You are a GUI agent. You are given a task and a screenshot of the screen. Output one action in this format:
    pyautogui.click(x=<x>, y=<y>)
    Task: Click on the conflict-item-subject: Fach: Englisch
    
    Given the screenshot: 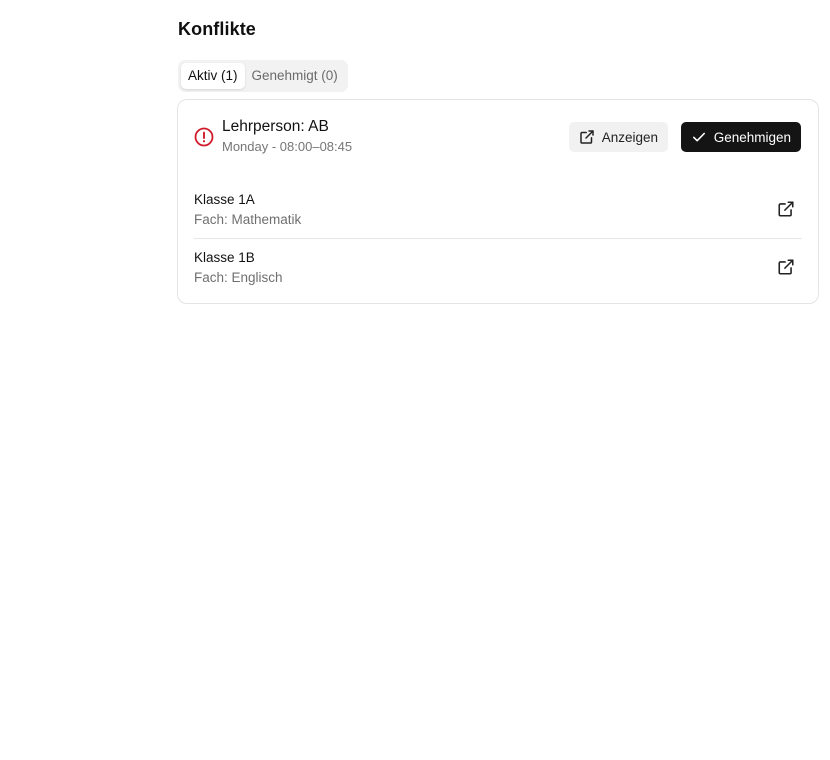 What is the action you would take?
    pyautogui.click(x=238, y=277)
    